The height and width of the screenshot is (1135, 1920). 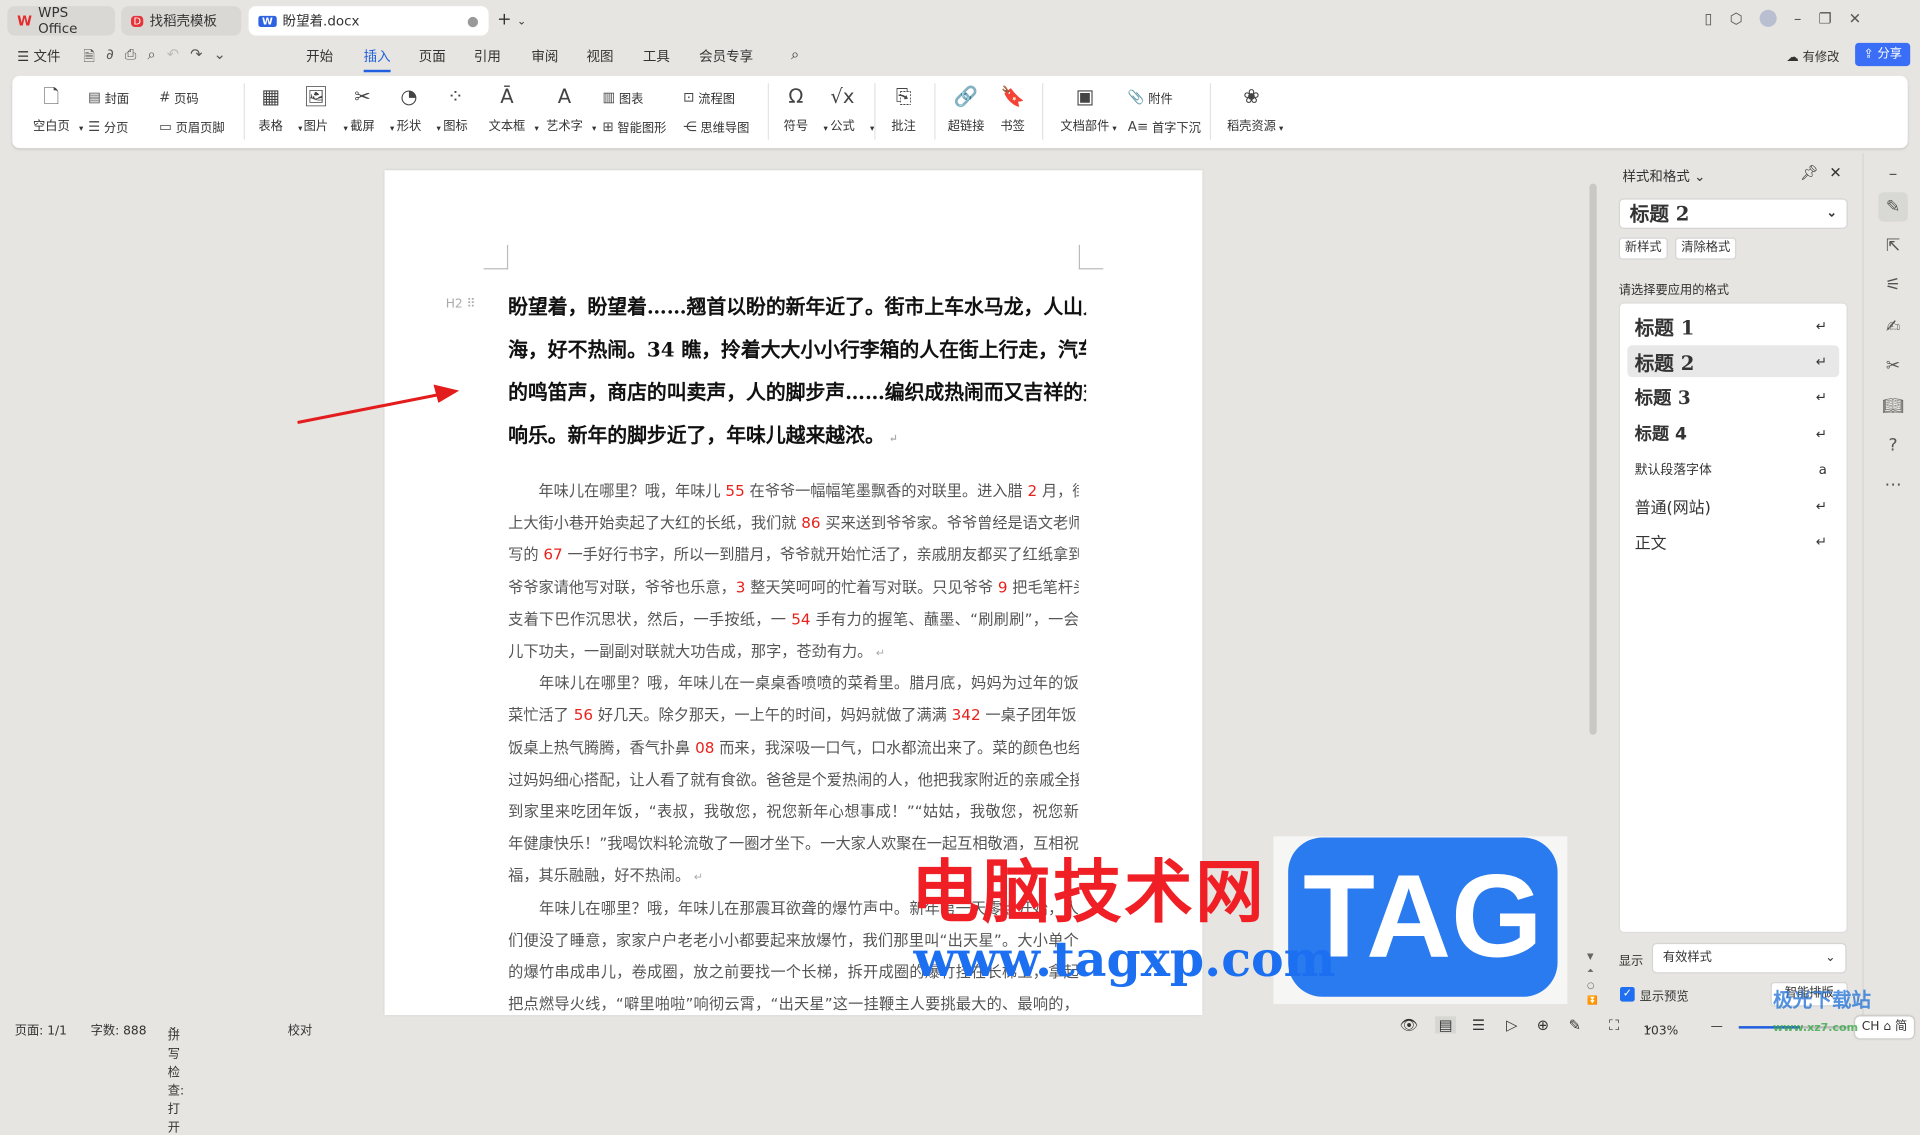 What do you see at coordinates (1706, 248) in the screenshot?
I see `clear-format-button: 清除格式` at bounding box center [1706, 248].